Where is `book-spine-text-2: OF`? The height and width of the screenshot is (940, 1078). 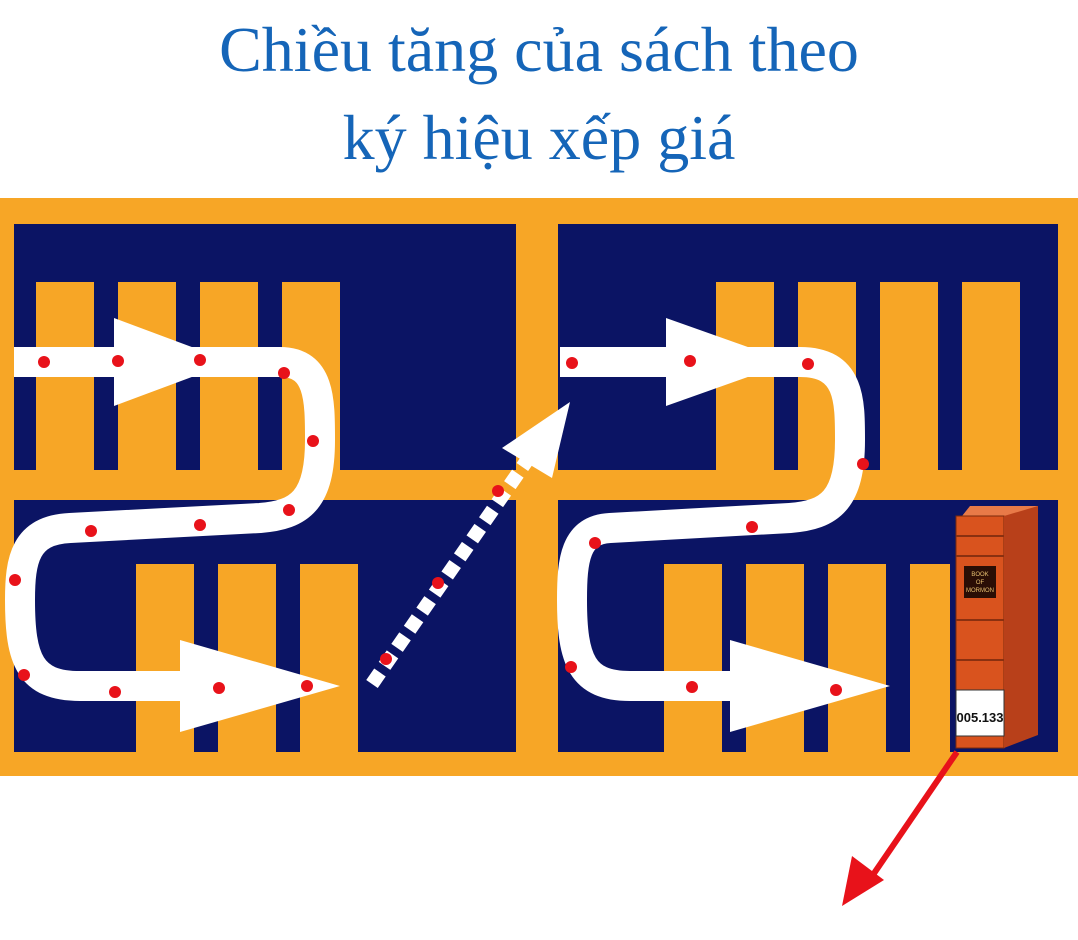
book-spine-text-2: OF is located at coordinates (980, 583).